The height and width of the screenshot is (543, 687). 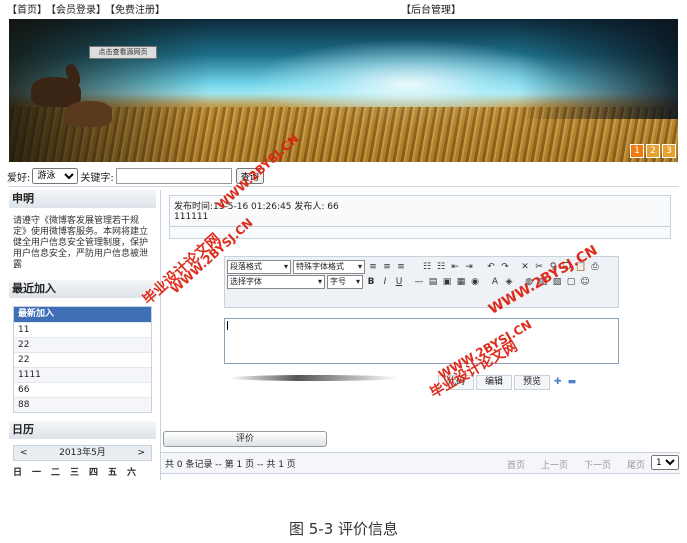 I want to click on italic-icon: I, so click(x=385, y=282).